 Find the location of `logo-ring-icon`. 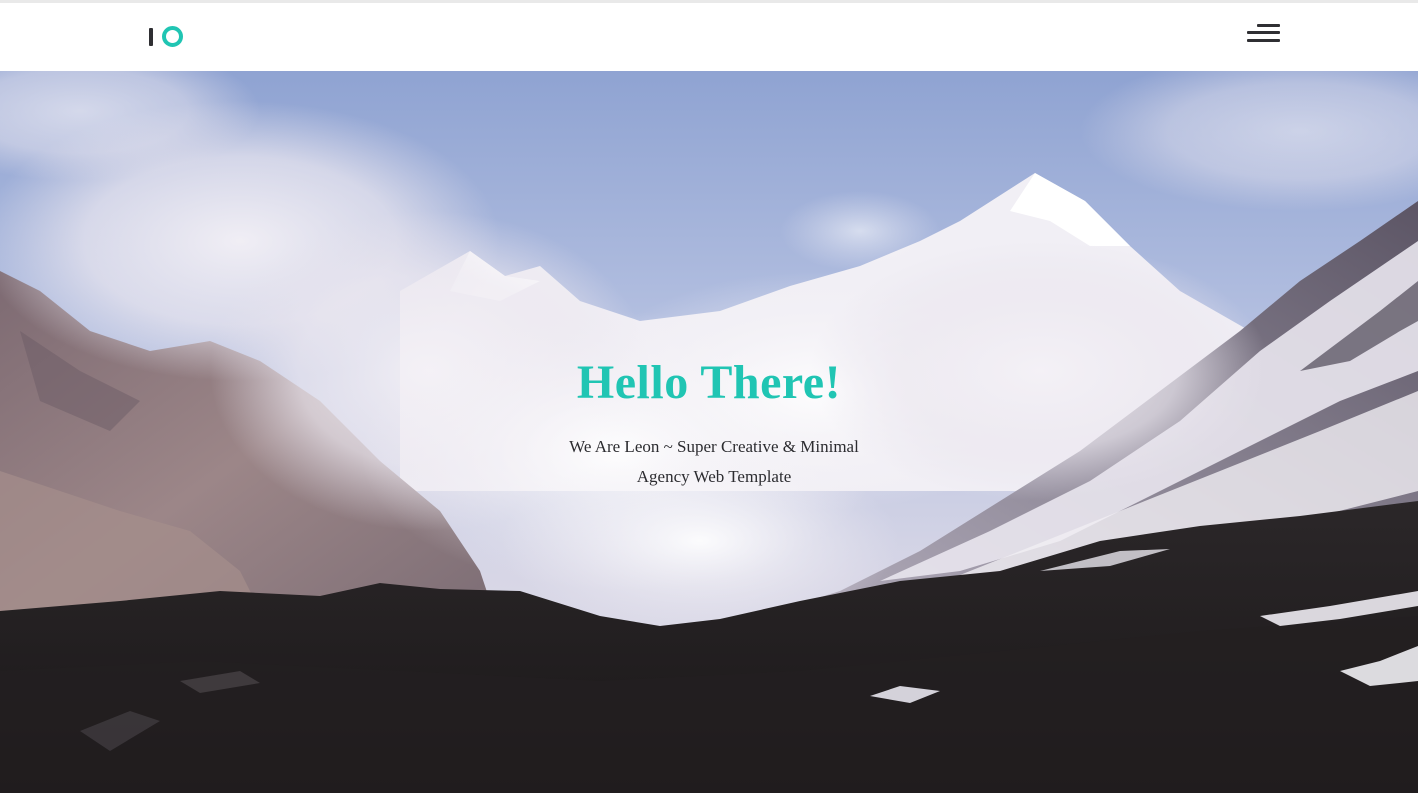

logo-ring-icon is located at coordinates (172, 36).